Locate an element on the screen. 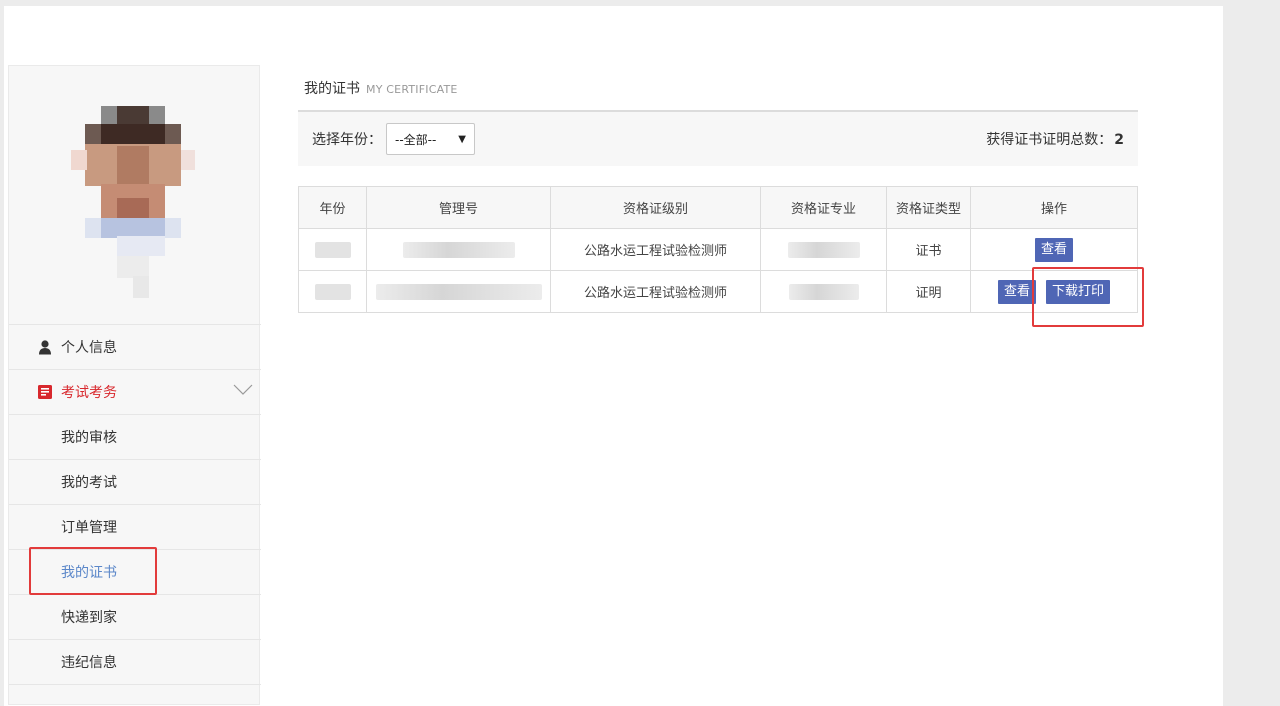  sidebar-item-order-management: 订单管理 is located at coordinates (135, 526).